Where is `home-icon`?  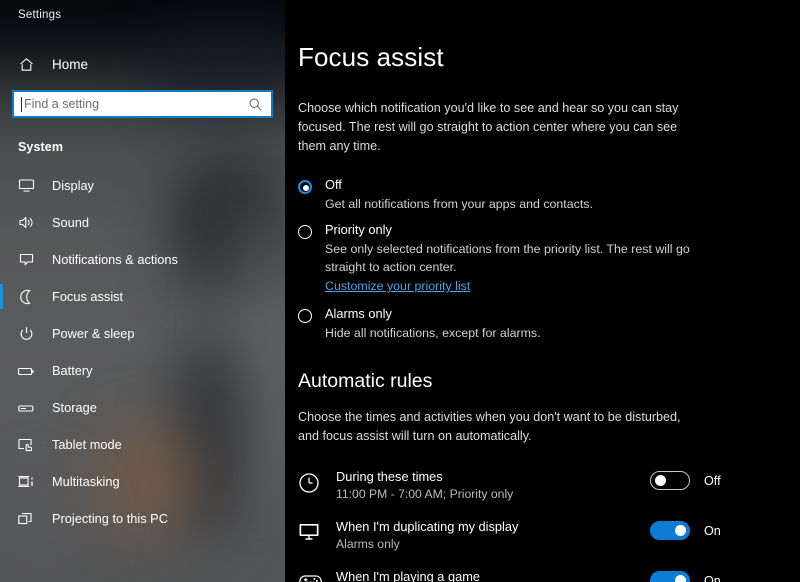 home-icon is located at coordinates (26, 64).